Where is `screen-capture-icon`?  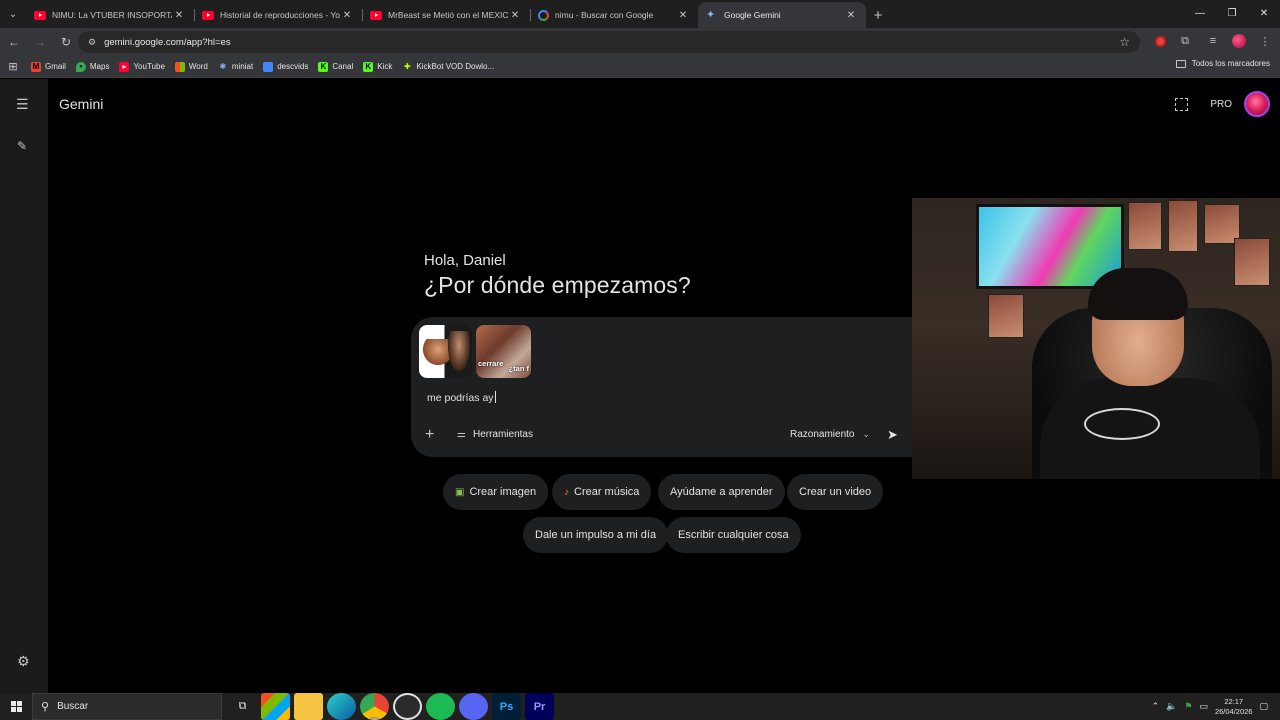 screen-capture-icon is located at coordinates (1182, 104).